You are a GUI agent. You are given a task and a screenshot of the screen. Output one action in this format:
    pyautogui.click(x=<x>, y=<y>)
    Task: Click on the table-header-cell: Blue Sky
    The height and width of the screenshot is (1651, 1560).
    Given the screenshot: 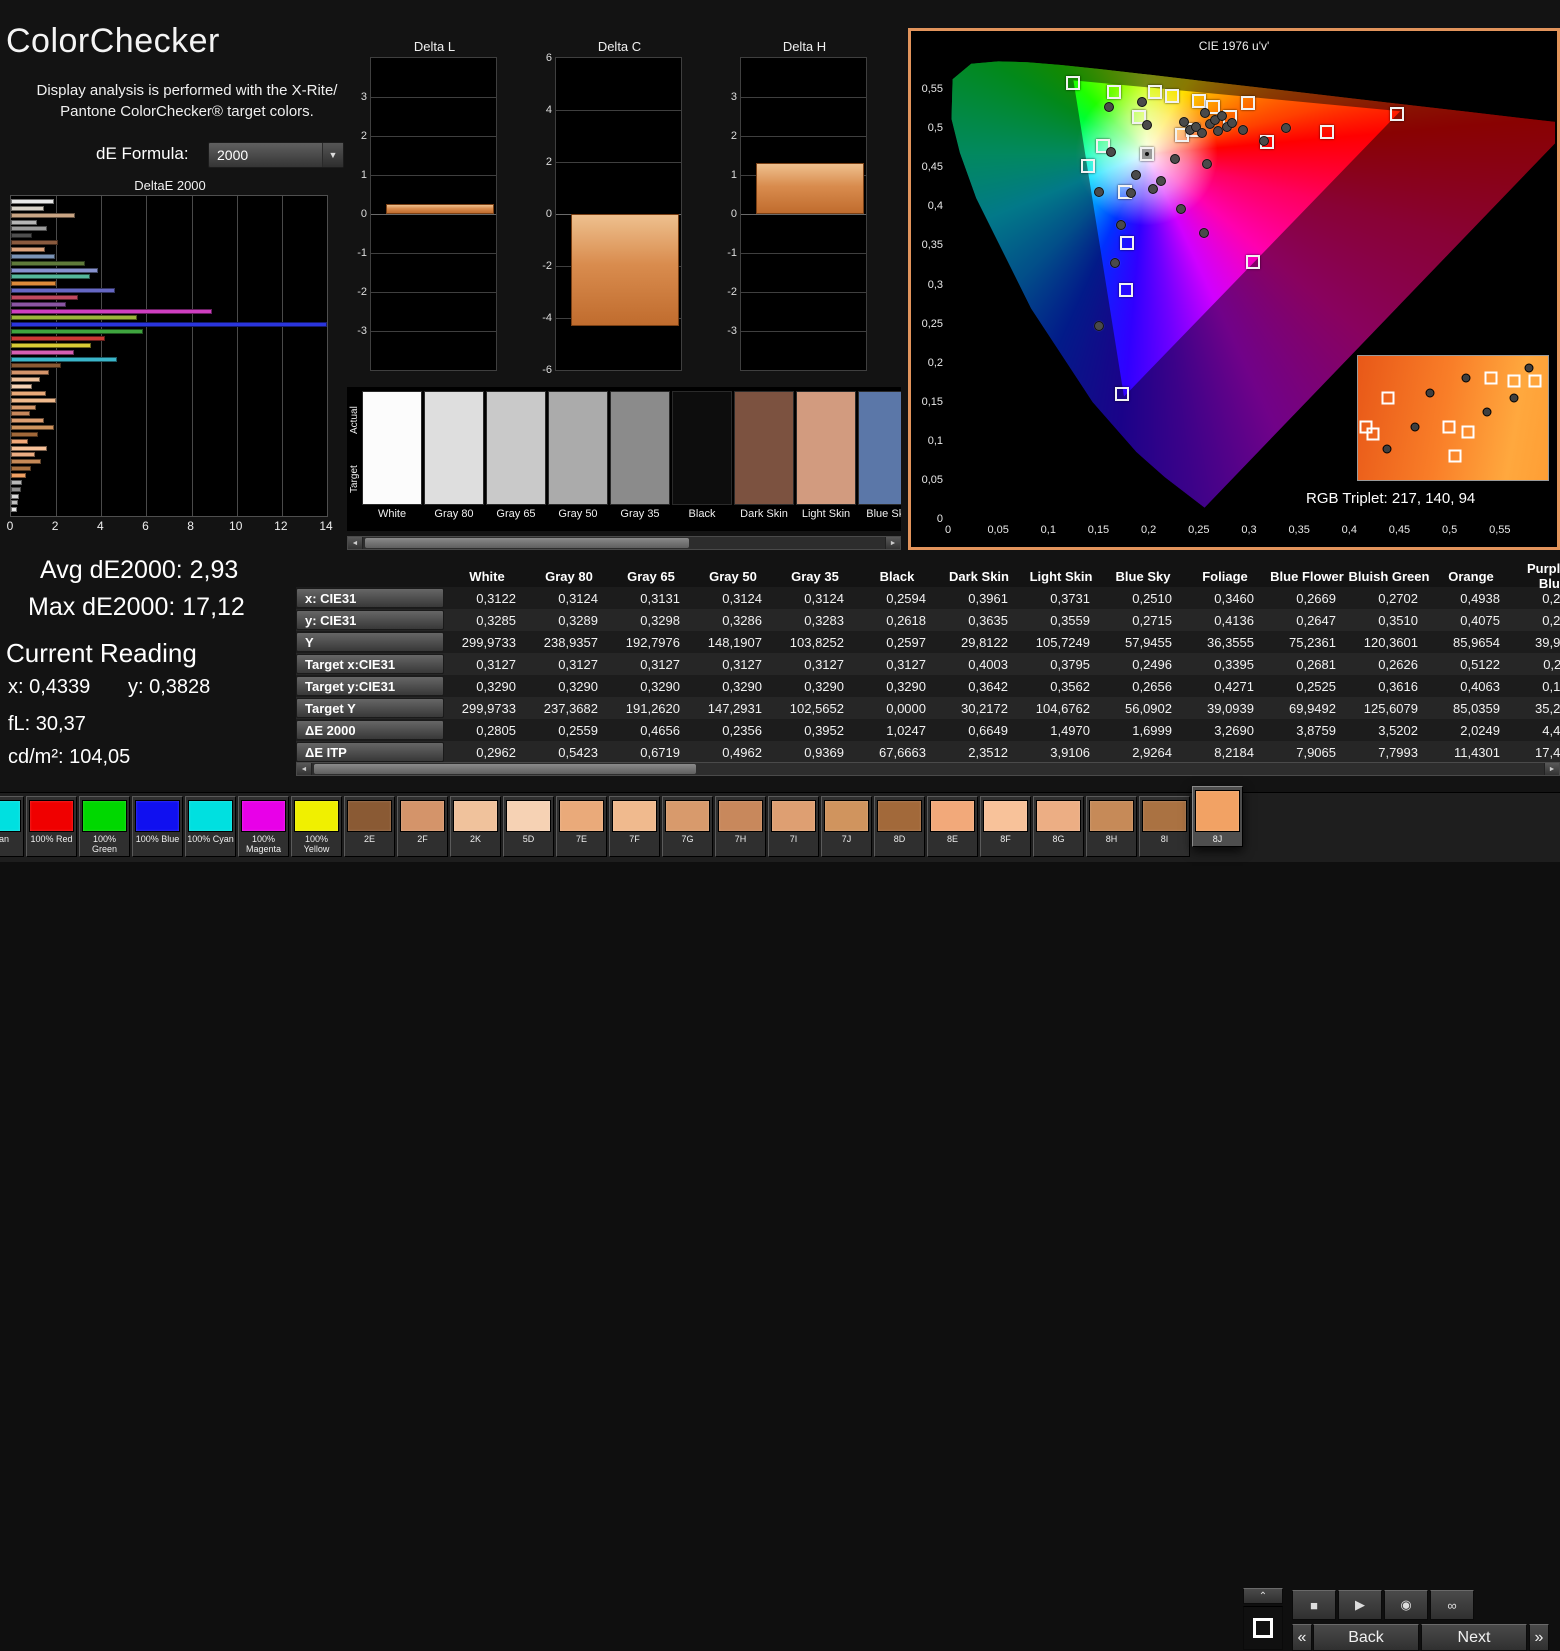 What is the action you would take?
    pyautogui.click(x=1143, y=576)
    